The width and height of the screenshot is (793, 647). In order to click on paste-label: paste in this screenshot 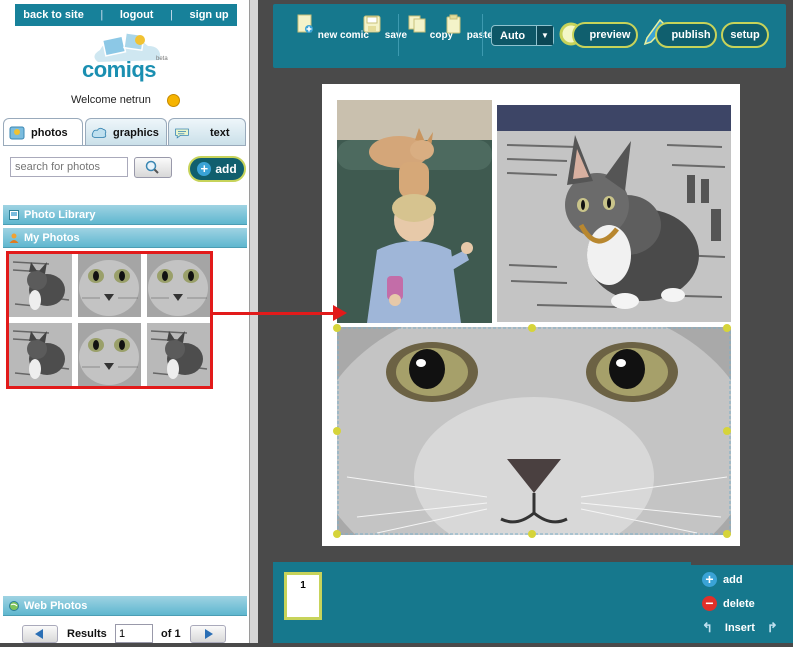, I will do `click(479, 35)`.